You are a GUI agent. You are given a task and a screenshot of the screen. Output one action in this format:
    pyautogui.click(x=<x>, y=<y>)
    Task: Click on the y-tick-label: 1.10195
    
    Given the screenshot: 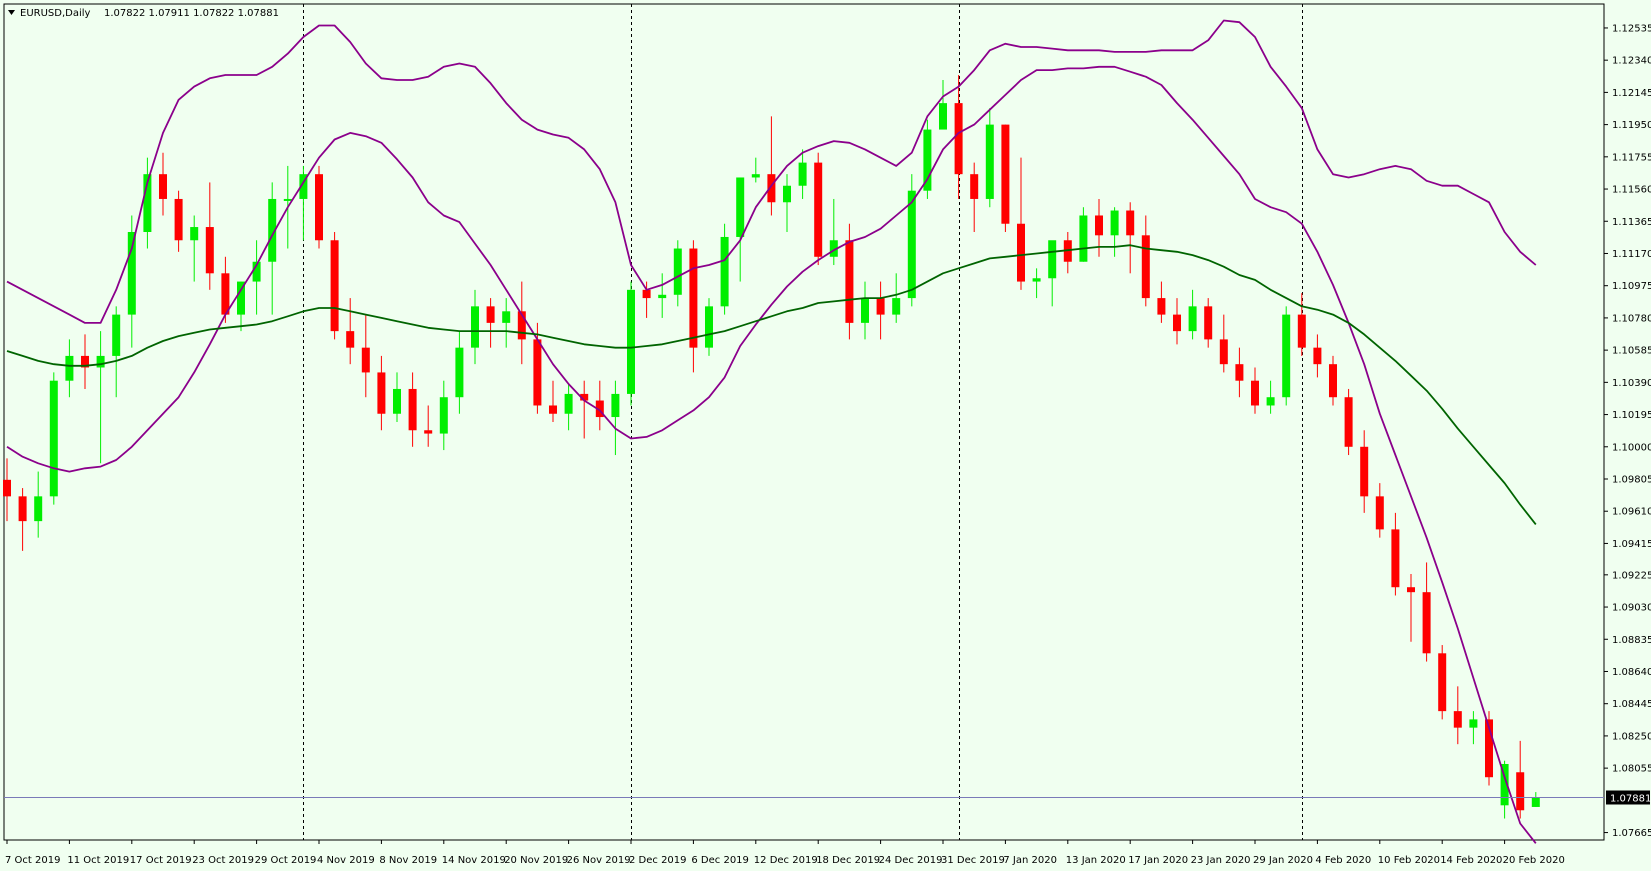 What is the action you would take?
    pyautogui.click(x=1631, y=415)
    